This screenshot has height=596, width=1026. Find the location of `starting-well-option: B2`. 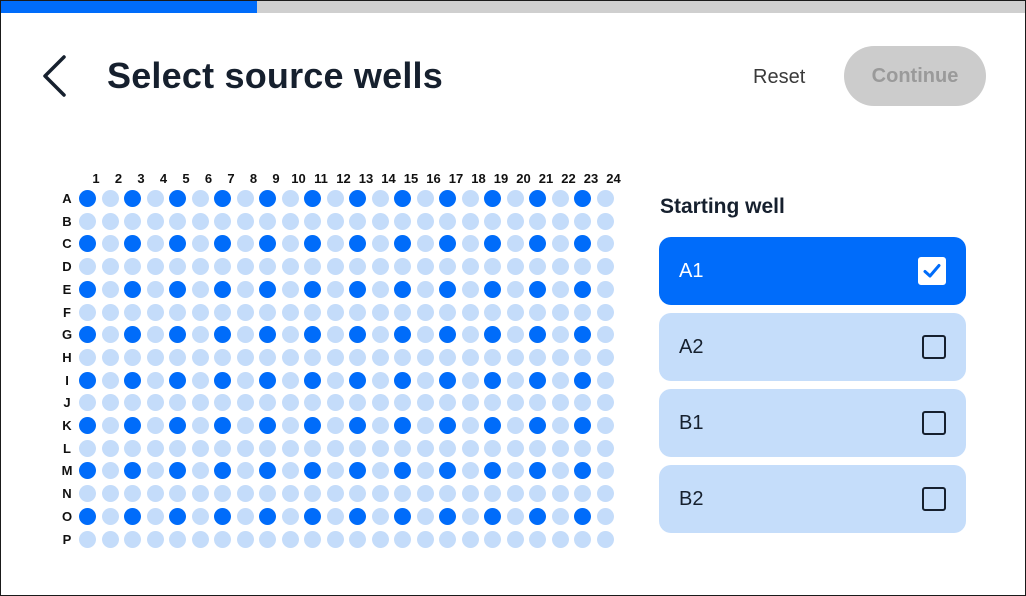

starting-well-option: B2 is located at coordinates (812, 499).